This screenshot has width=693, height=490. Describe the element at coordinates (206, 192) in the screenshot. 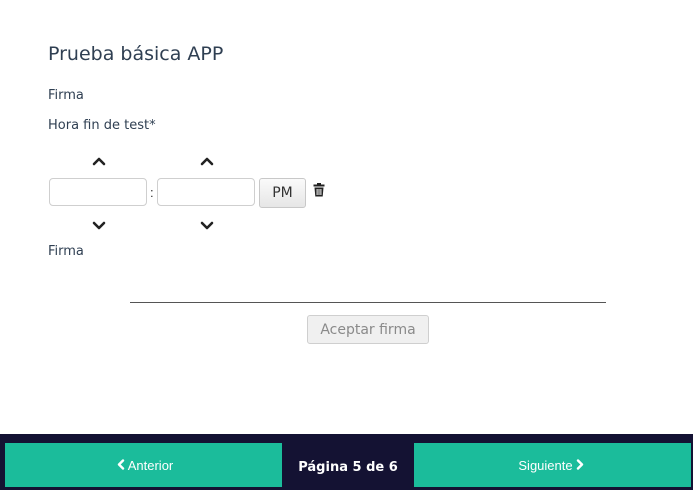

I see `minute-input` at that location.